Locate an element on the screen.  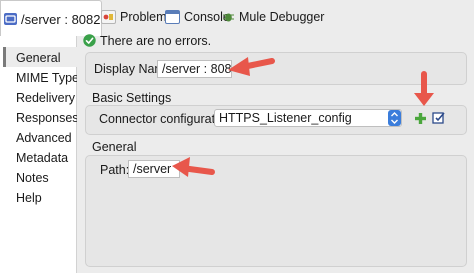
arrow-path-icon is located at coordinates (193, 167).